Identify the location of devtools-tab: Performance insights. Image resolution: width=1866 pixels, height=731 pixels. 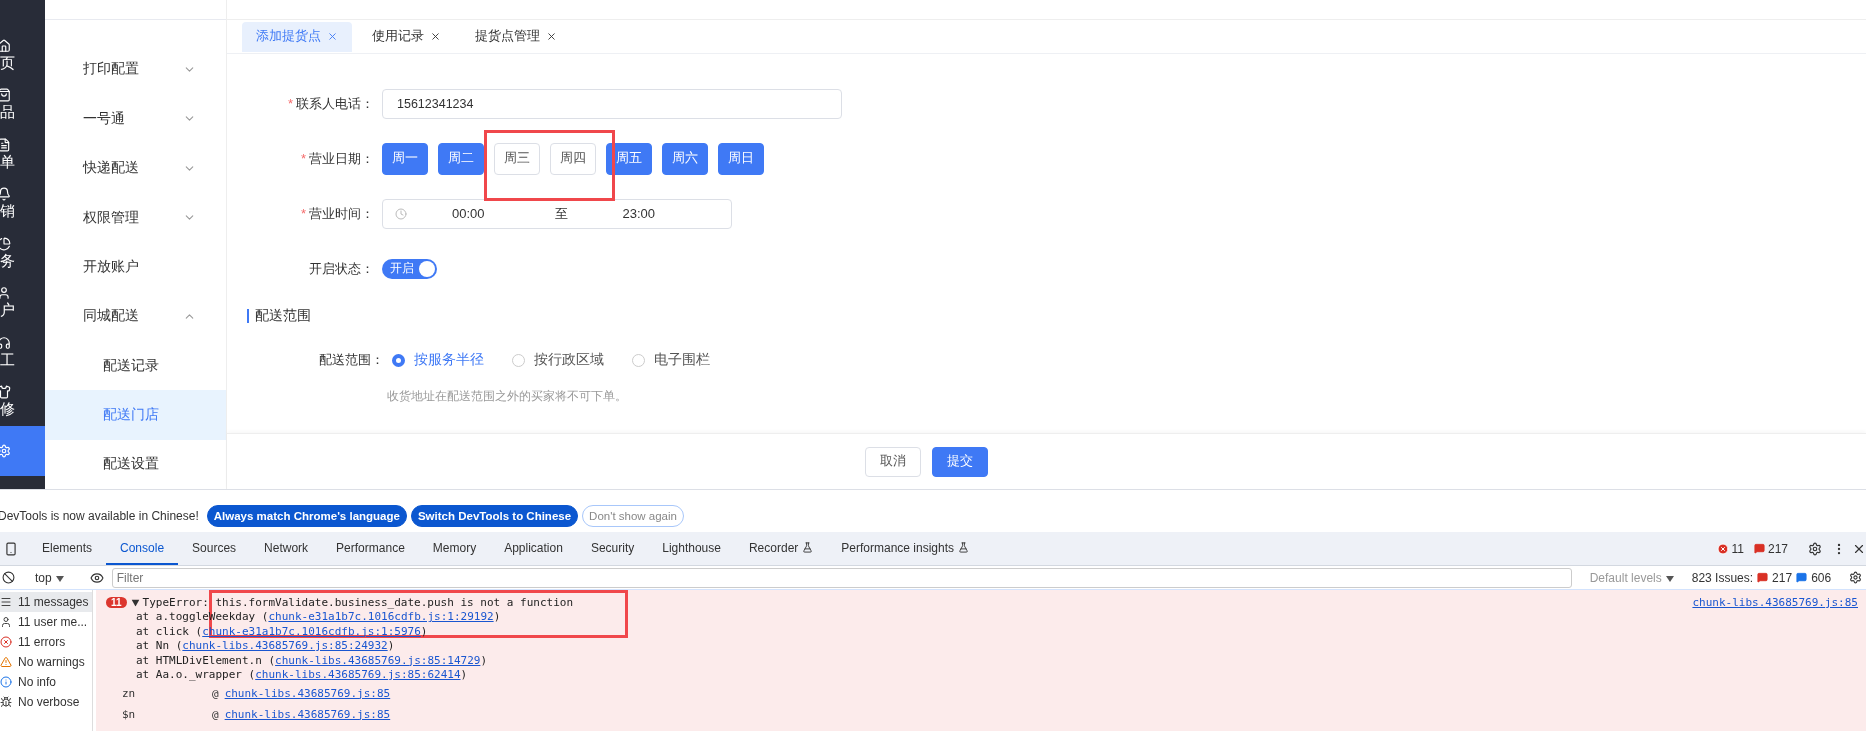
(905, 548).